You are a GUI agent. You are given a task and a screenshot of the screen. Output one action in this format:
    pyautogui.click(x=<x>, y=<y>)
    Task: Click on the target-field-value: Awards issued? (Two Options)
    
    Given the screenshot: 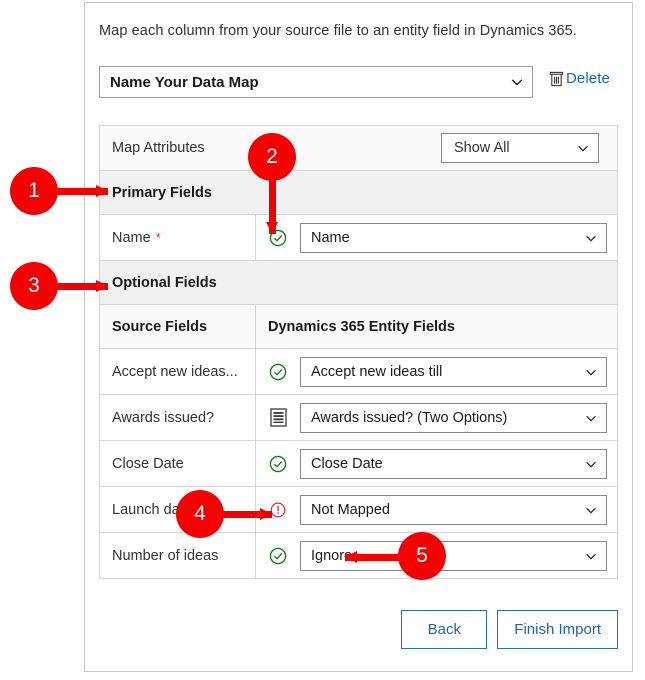 What is the action you would take?
    pyautogui.click(x=409, y=417)
    